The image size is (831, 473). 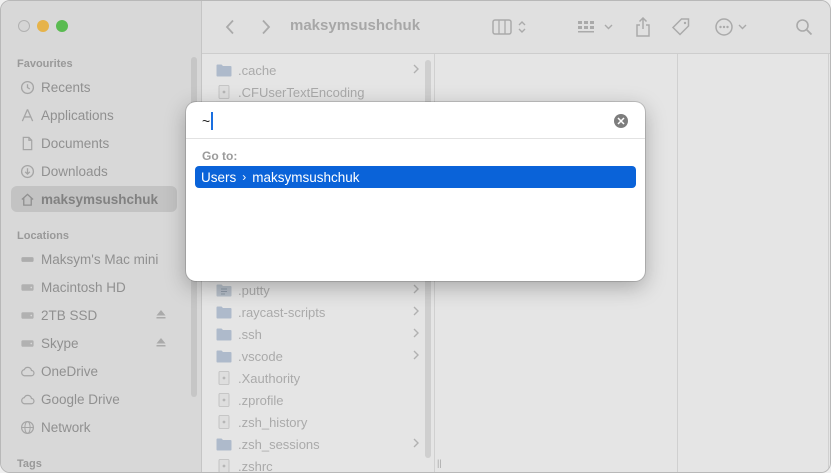 I want to click on close-window-button, so click(x=24, y=26).